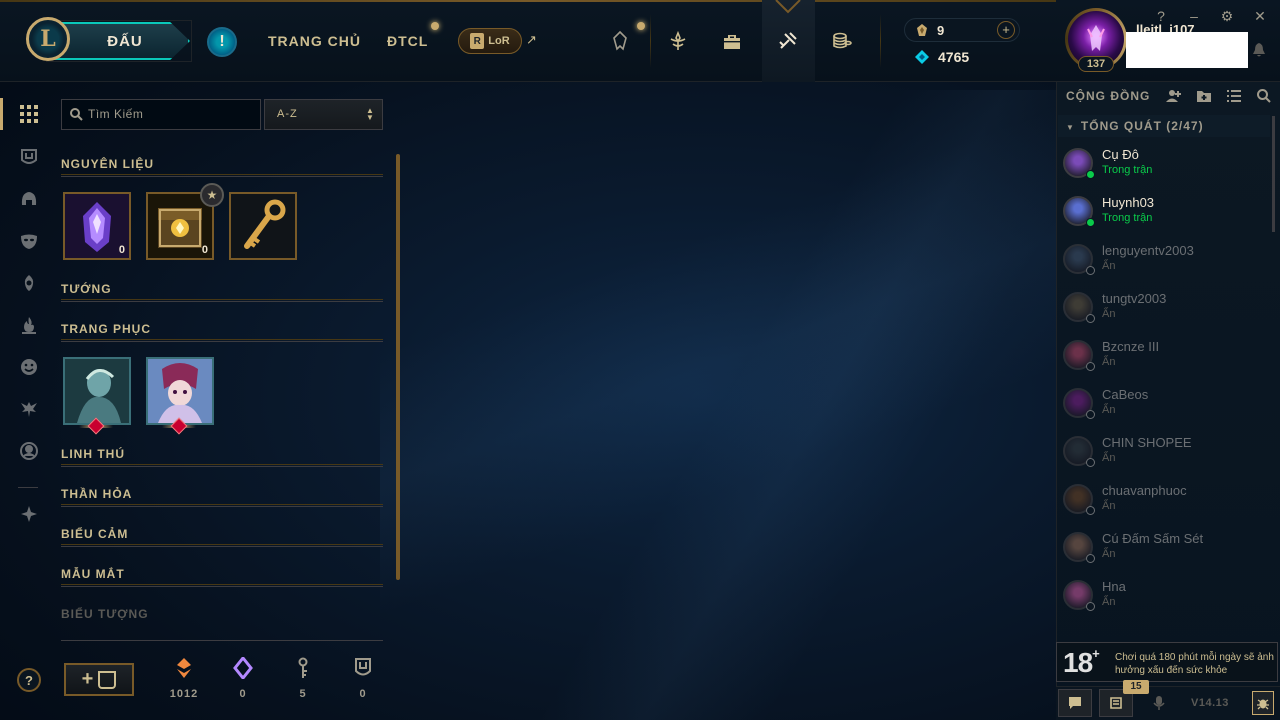 This screenshot has height=720, width=1280. Describe the element at coordinates (1165, 550) in the screenshot. I see `friend-row: Cú Đấm Sấm Sét Ẩn` at that location.